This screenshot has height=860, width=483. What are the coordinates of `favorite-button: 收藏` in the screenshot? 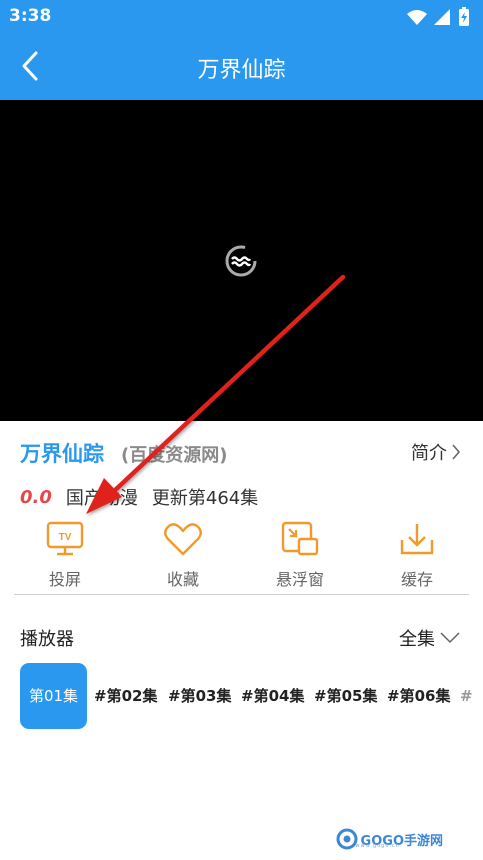 It's located at (183, 554).